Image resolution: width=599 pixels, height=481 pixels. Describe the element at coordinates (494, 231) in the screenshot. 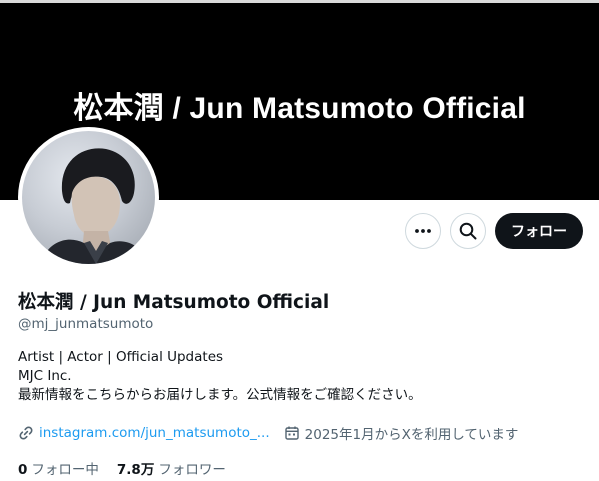

I see `profile-actions: フォロー` at that location.